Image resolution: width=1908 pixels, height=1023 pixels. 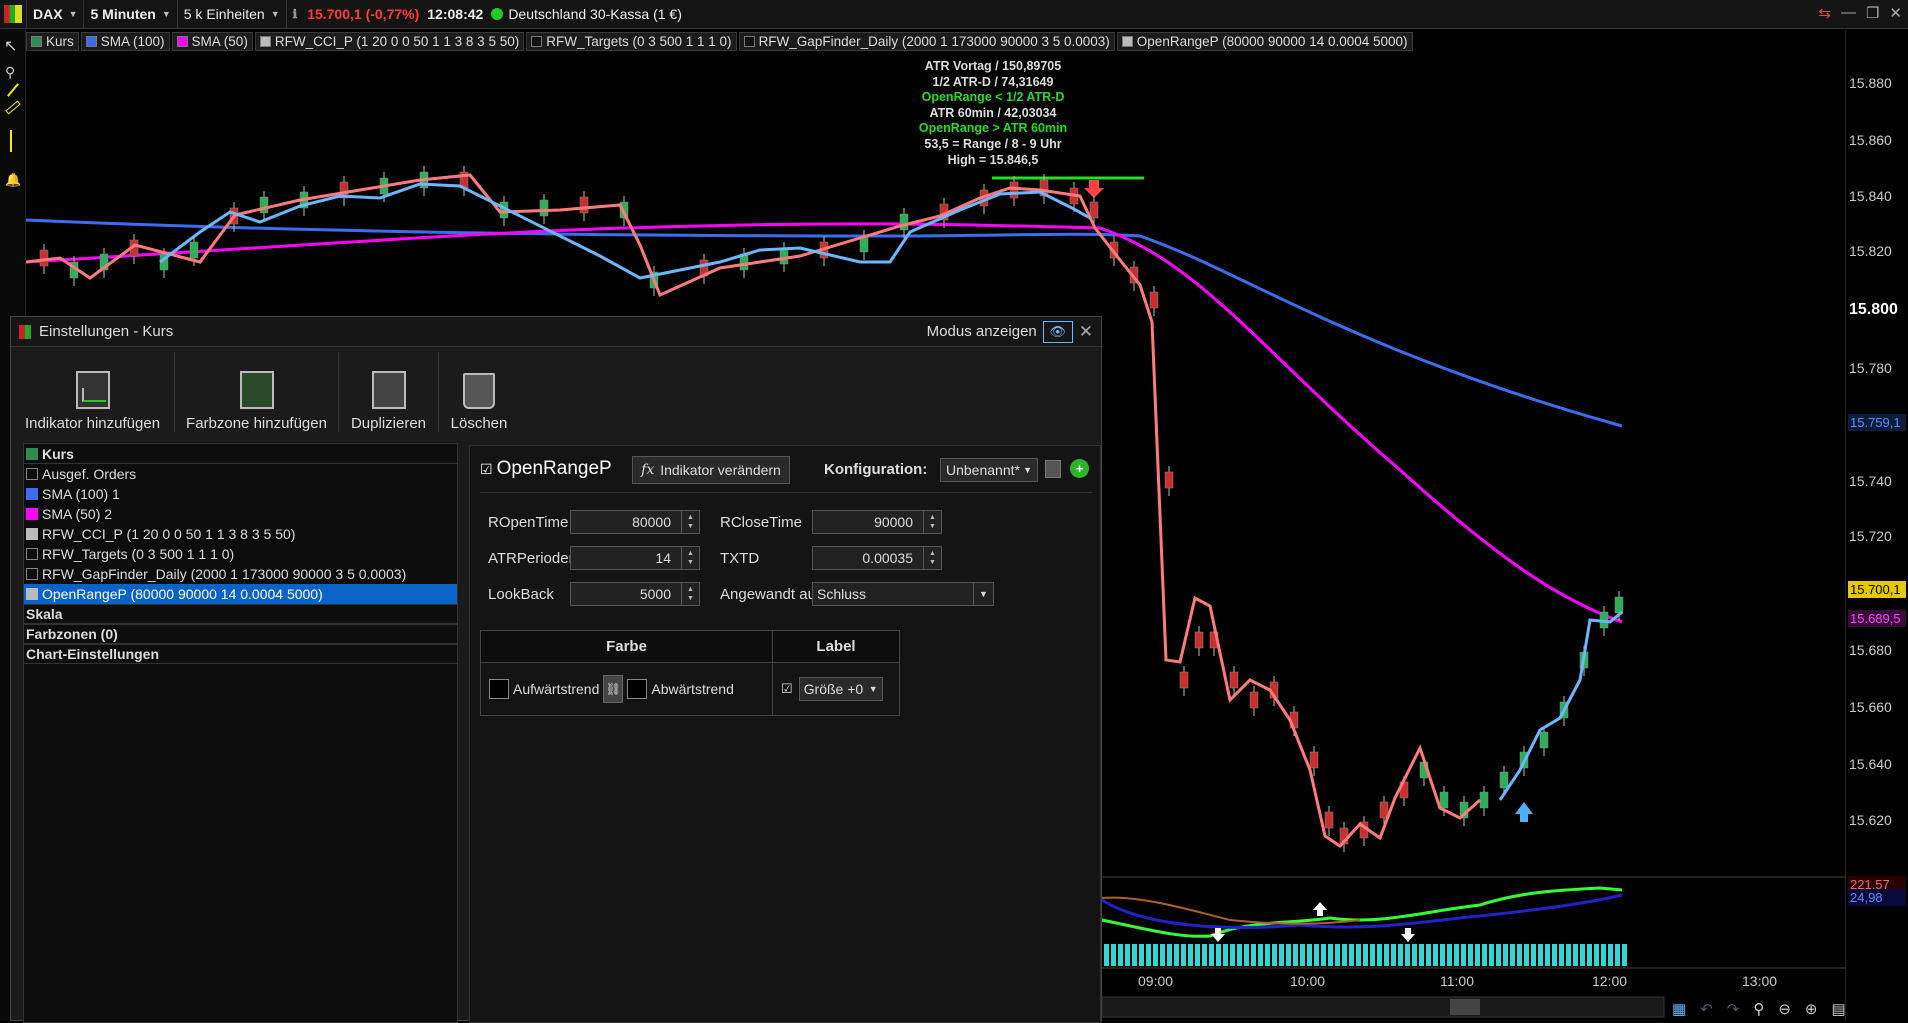 I want to click on calendar-icon: ▦, so click(x=1679, y=1009).